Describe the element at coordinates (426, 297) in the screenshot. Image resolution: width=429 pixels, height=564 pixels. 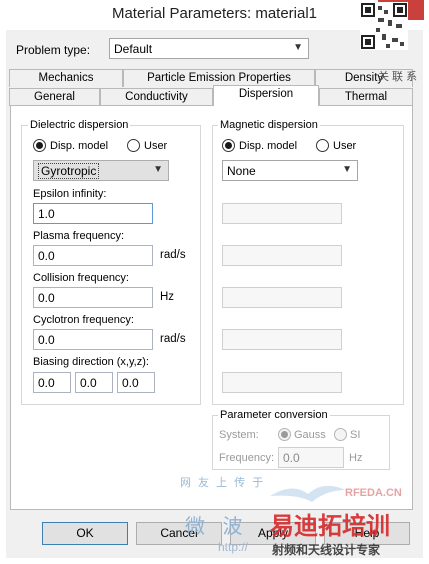
I see `window-border-right` at that location.